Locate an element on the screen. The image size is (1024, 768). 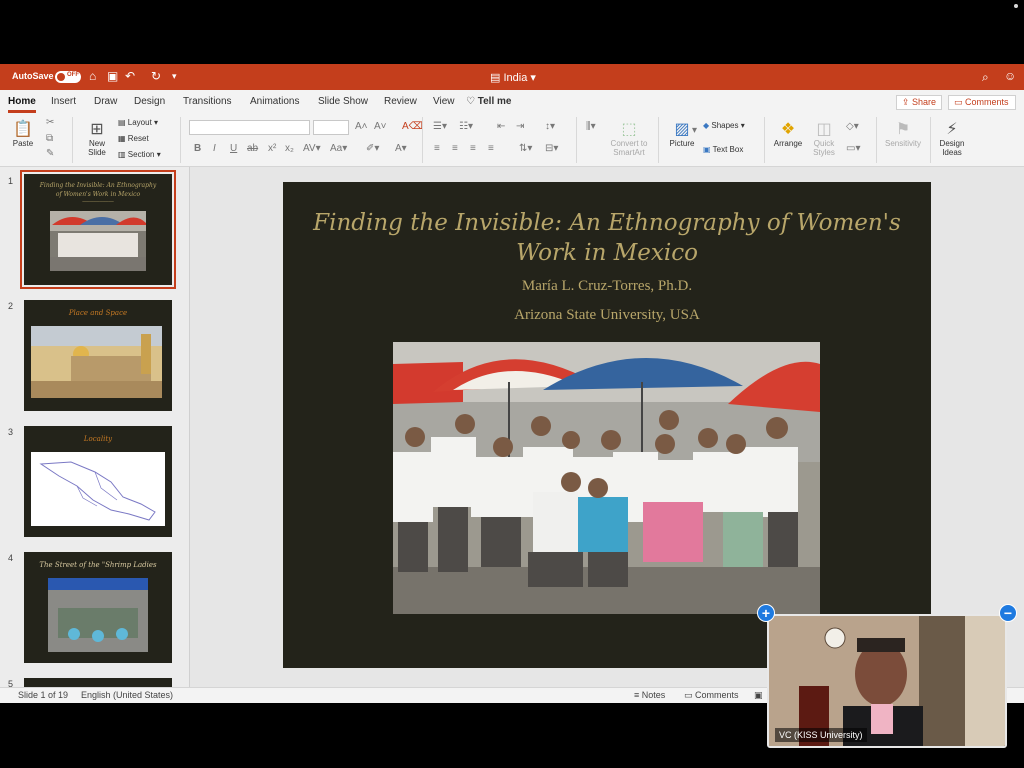
new-slide-button: ⊞ New Slide is located at coordinates (97, 138).